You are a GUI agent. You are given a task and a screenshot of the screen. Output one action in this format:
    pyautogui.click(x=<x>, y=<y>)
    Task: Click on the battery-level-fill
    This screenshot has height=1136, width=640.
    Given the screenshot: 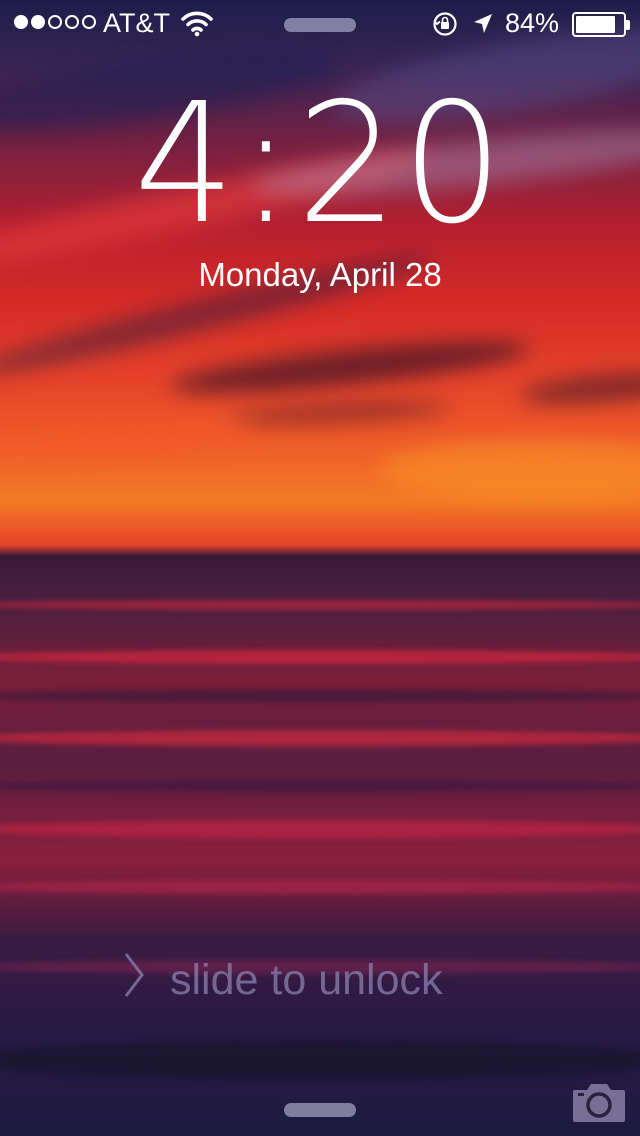 What is the action you would take?
    pyautogui.click(x=595, y=24)
    